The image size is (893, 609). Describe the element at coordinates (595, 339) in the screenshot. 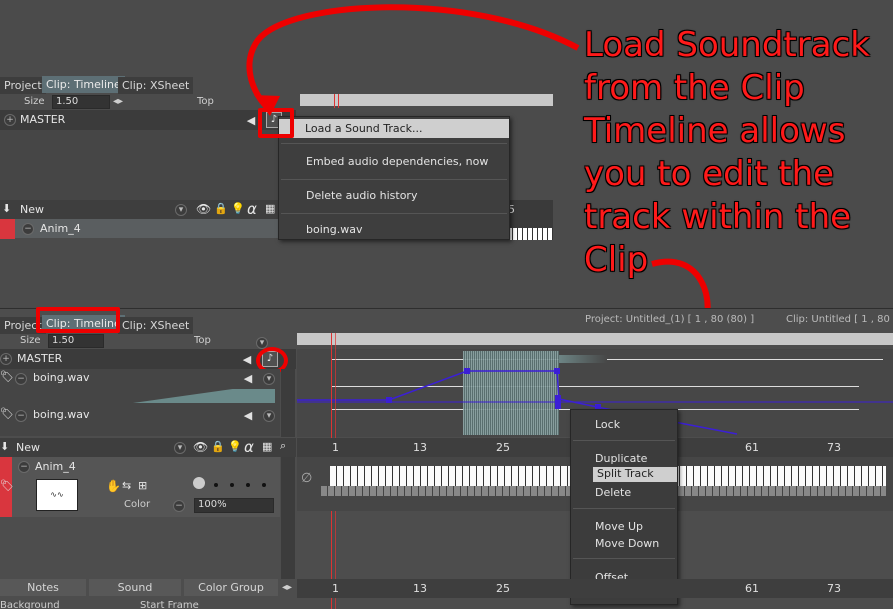

I see `bottom-ruler` at that location.